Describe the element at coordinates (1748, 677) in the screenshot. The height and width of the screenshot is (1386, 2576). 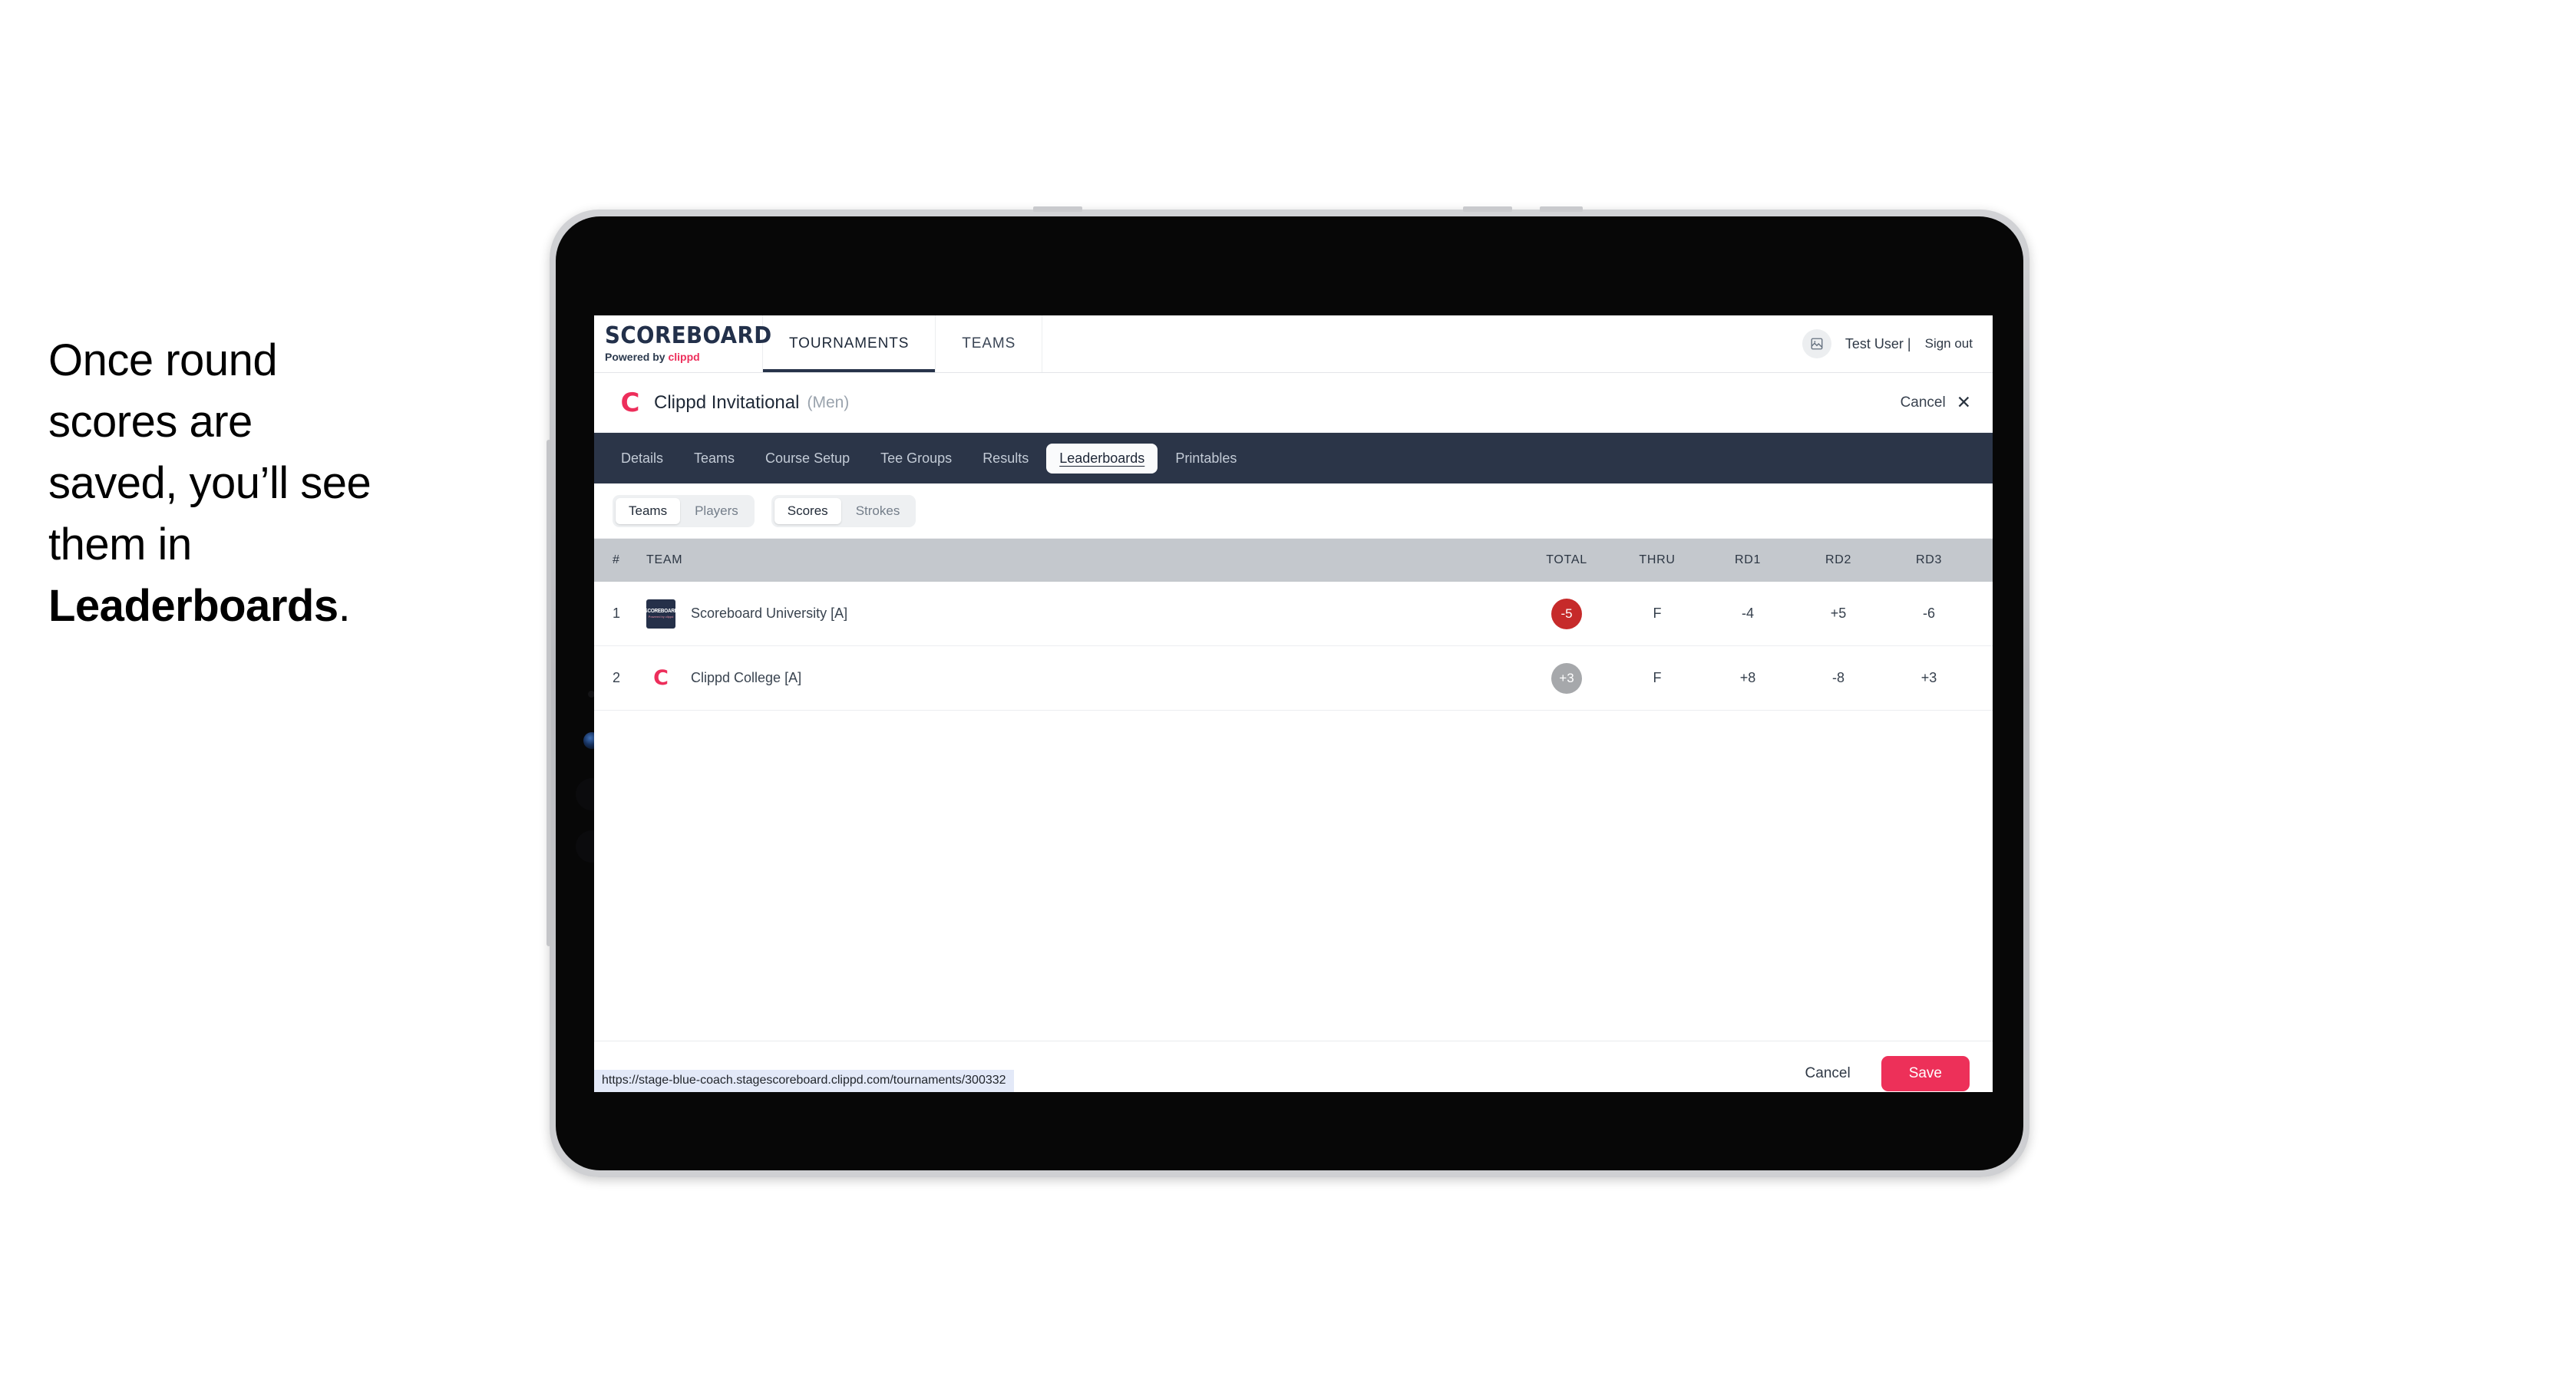
I see `row-rd1: +8` at that location.